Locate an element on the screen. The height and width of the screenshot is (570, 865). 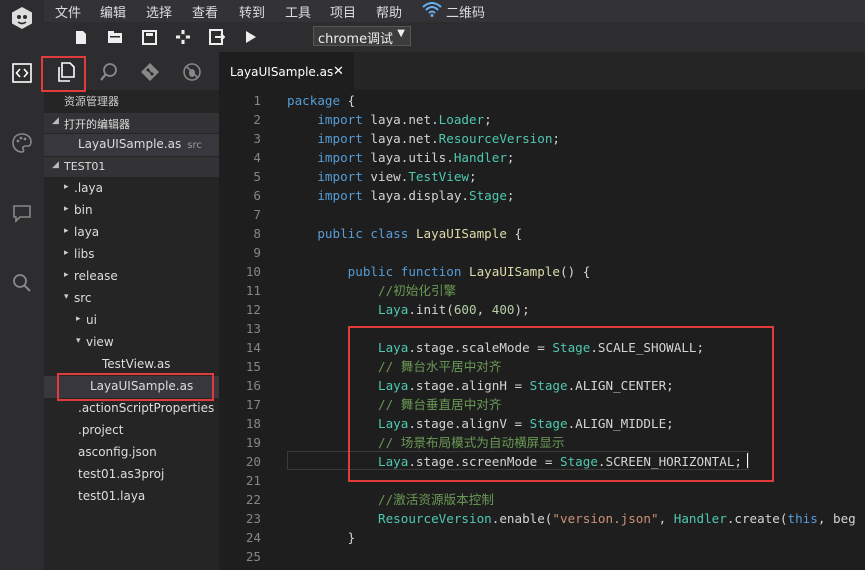
tree-item: ▸ laya is located at coordinates (131, 233).